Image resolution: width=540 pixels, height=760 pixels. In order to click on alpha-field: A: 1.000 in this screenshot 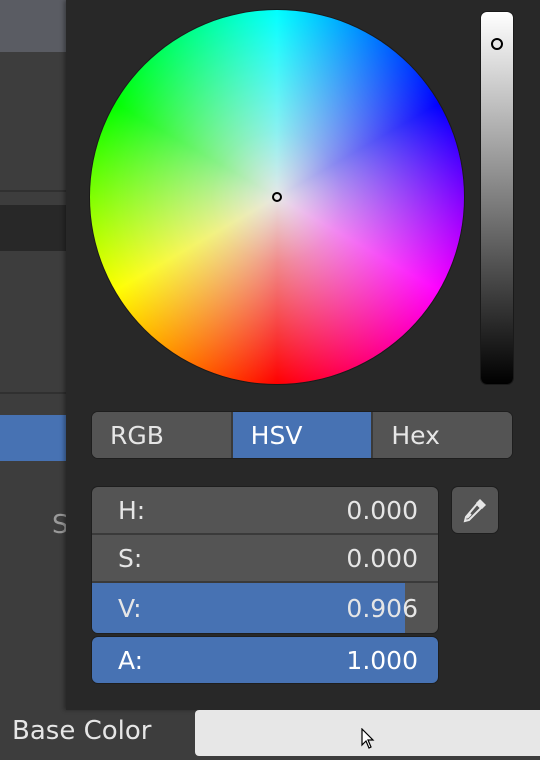, I will do `click(265, 660)`.